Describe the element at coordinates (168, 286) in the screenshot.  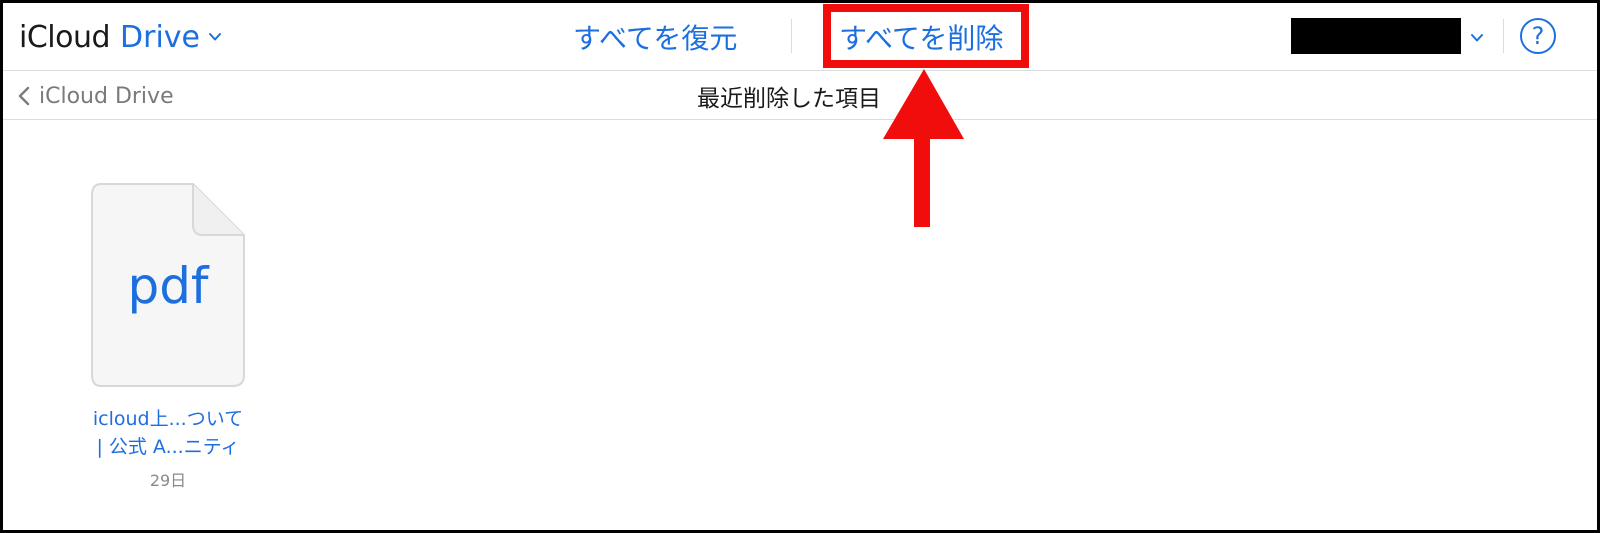
I see `file-type-label: pdf` at that location.